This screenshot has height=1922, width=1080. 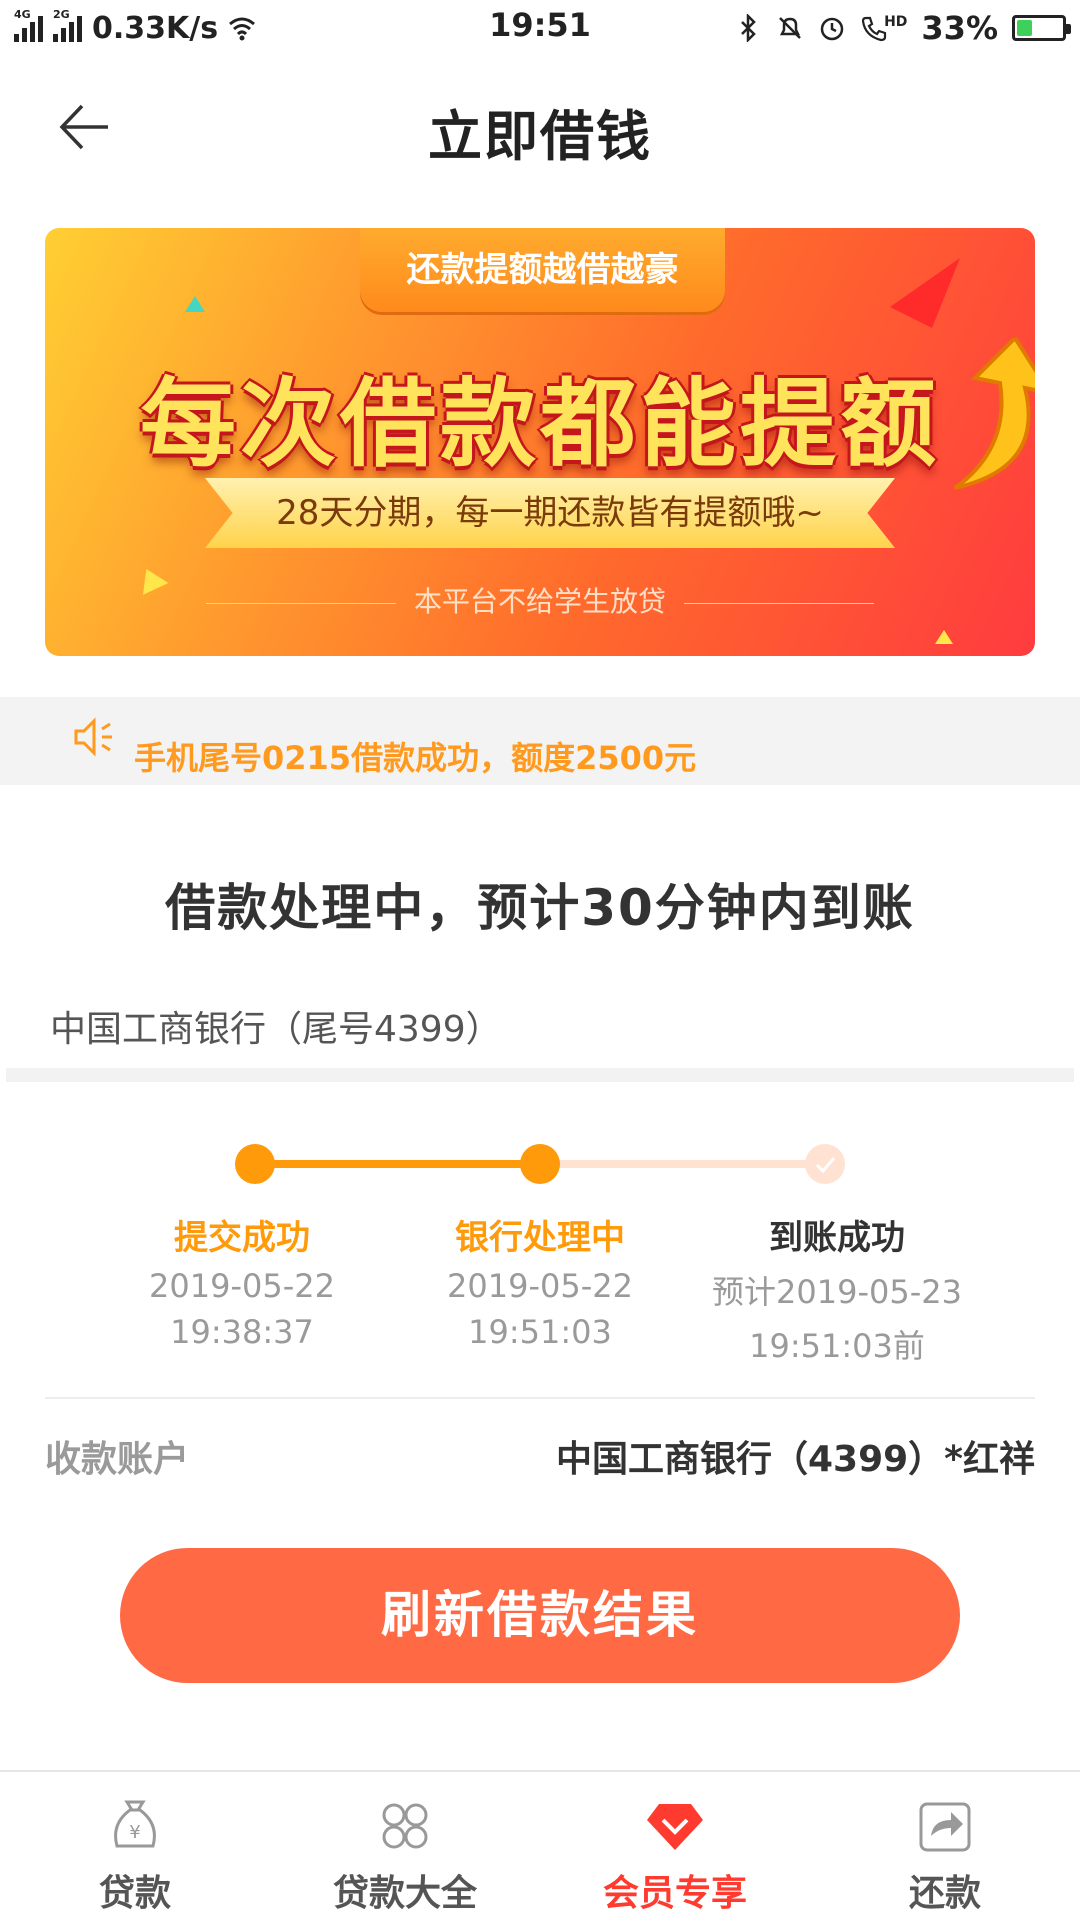 What do you see at coordinates (837, 1346) in the screenshot?
I see `step-time: 19:51:03前` at bounding box center [837, 1346].